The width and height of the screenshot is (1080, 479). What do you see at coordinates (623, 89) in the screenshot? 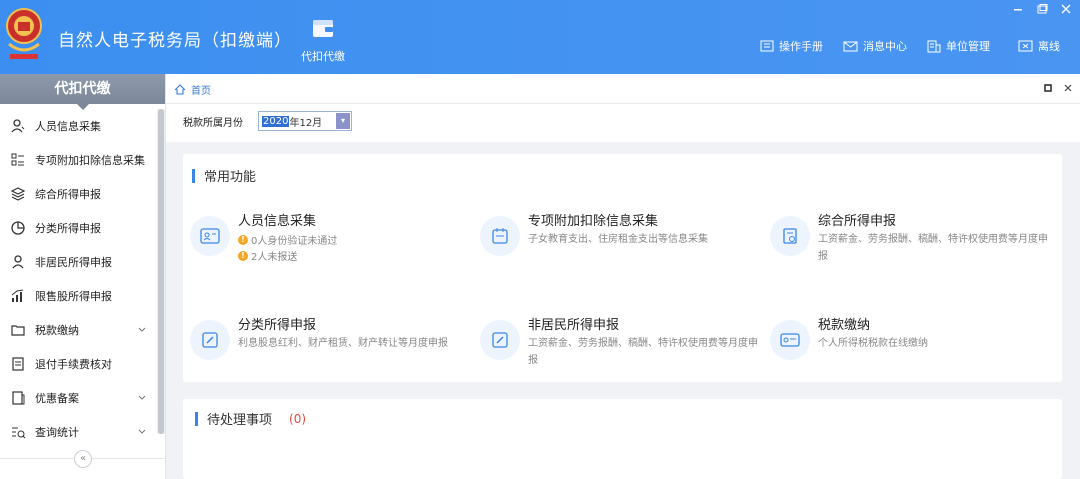
I see `breadcrumb-bar: 首页` at bounding box center [623, 89].